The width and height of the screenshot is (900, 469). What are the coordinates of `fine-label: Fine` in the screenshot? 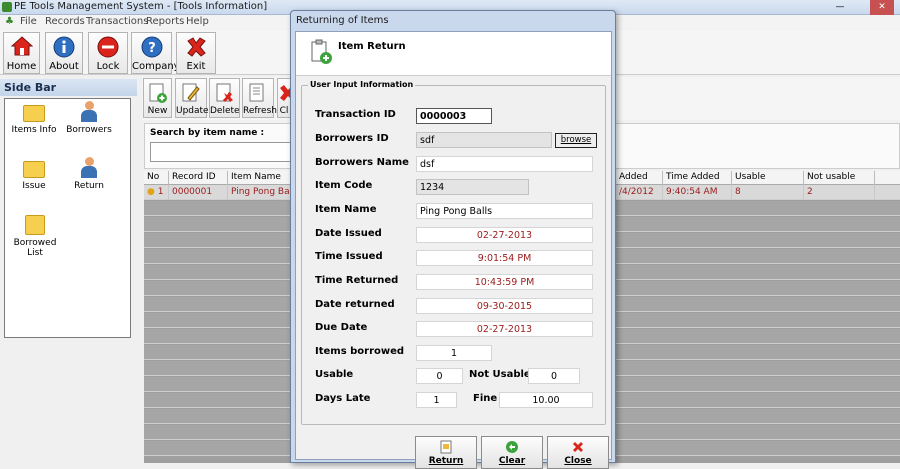 It's located at (485, 398).